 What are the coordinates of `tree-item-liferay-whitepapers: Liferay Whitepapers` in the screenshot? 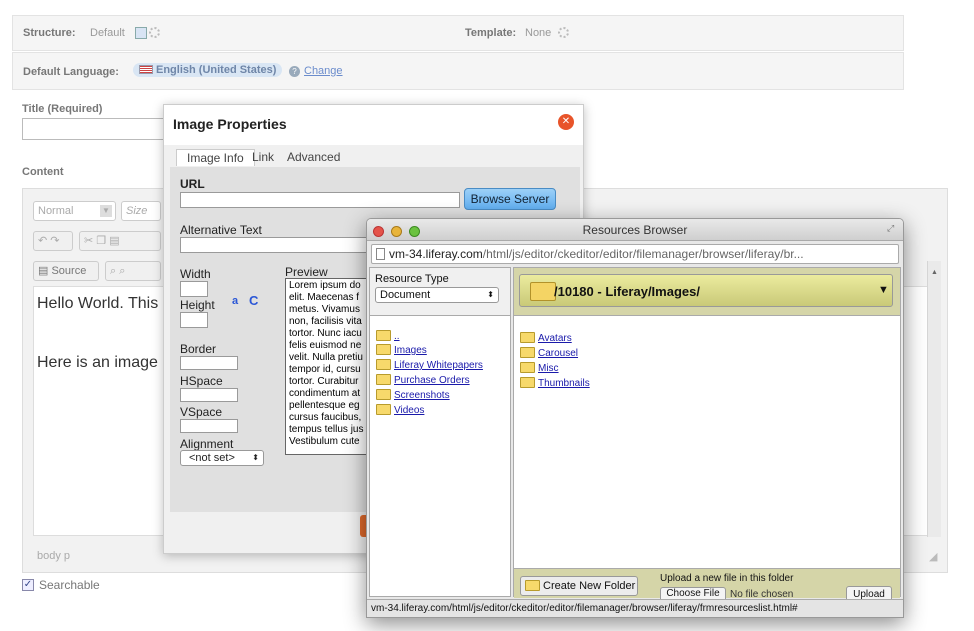 It's located at (443, 364).